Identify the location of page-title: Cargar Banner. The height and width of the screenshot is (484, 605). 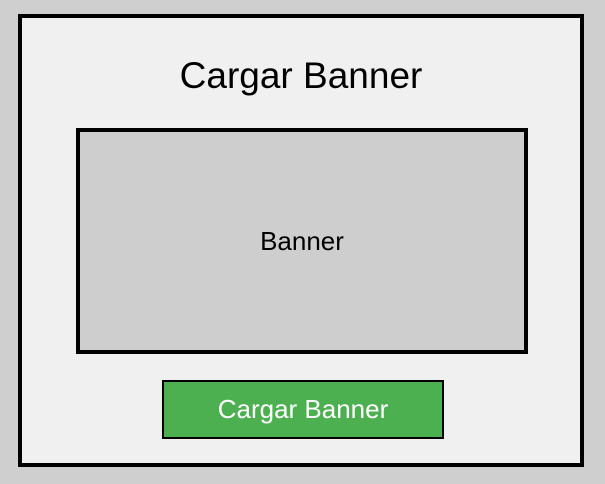
(301, 75).